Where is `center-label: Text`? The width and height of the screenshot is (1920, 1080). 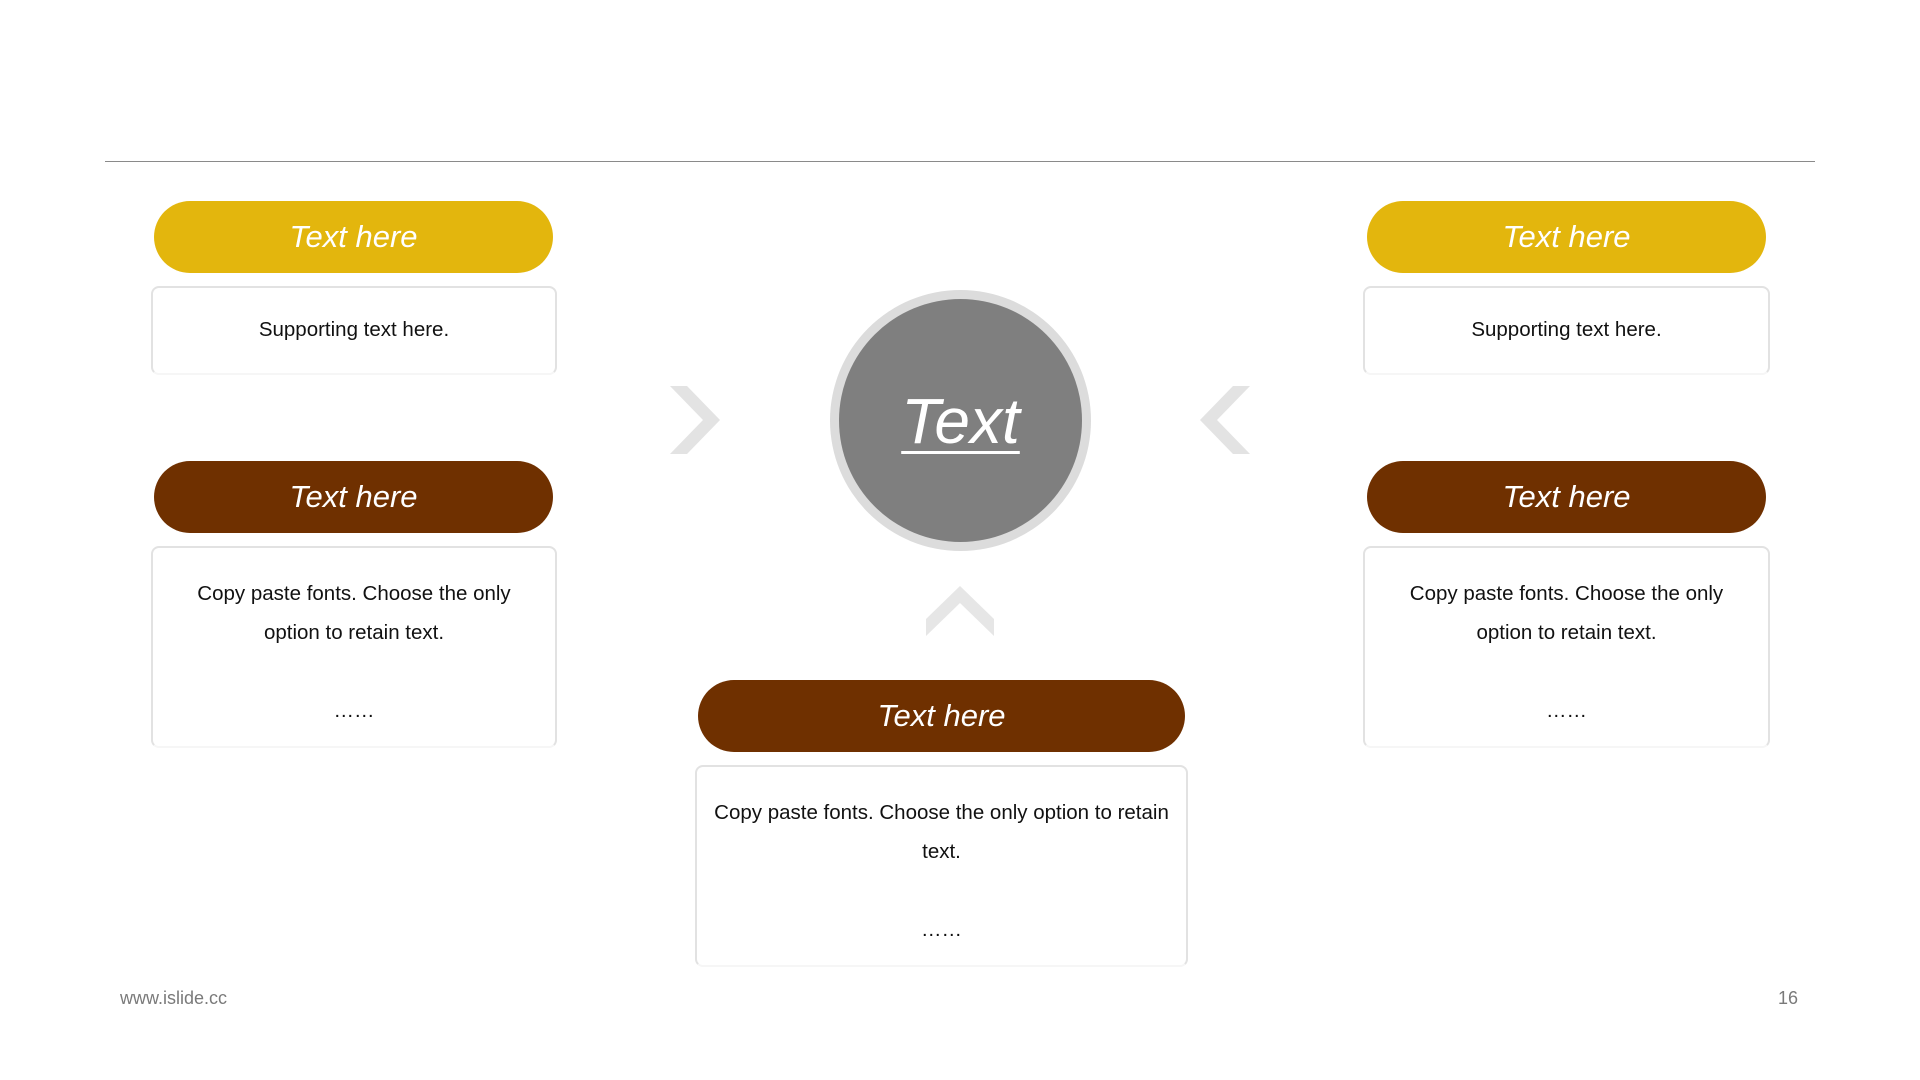 center-label: Text is located at coordinates (960, 420).